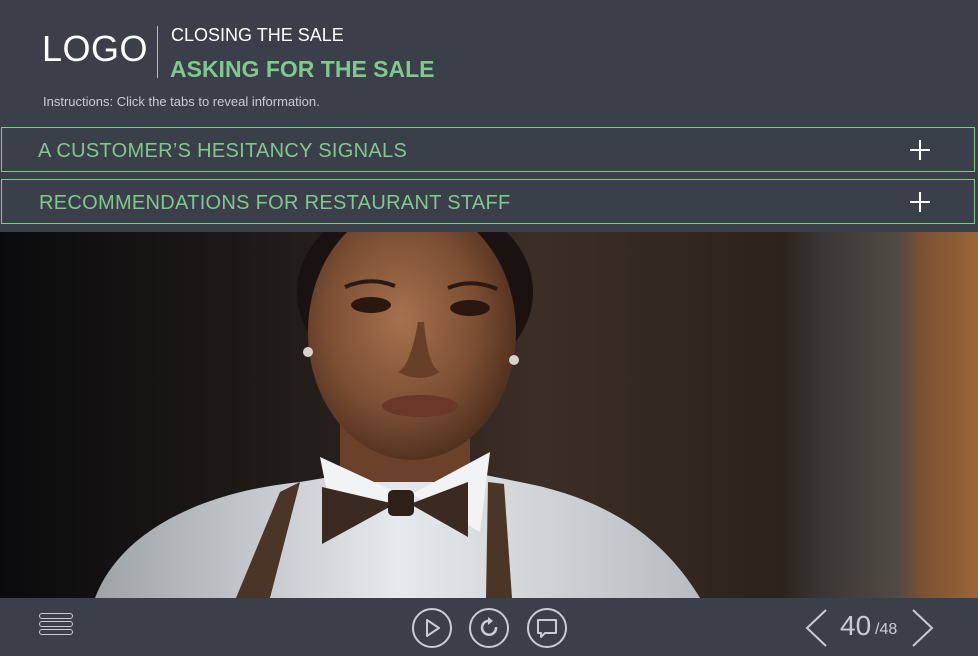  I want to click on page-total: /48, so click(886, 629).